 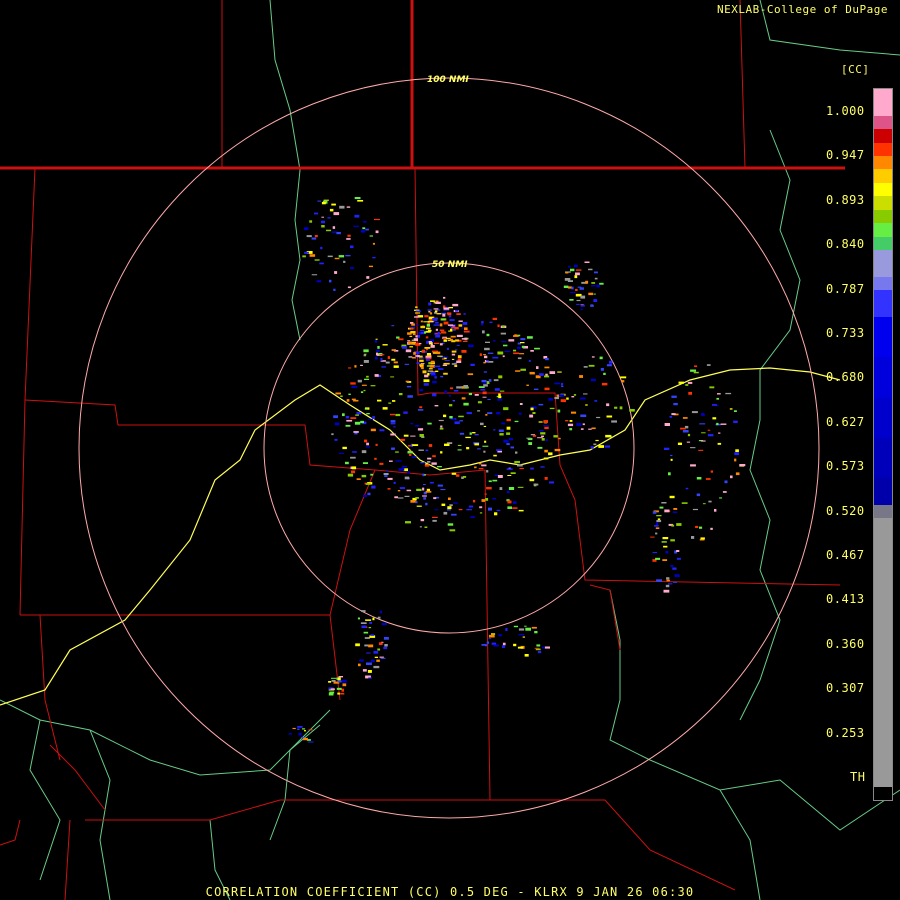 I want to click on scale-tick-label: 0.627, so click(x=845, y=421).